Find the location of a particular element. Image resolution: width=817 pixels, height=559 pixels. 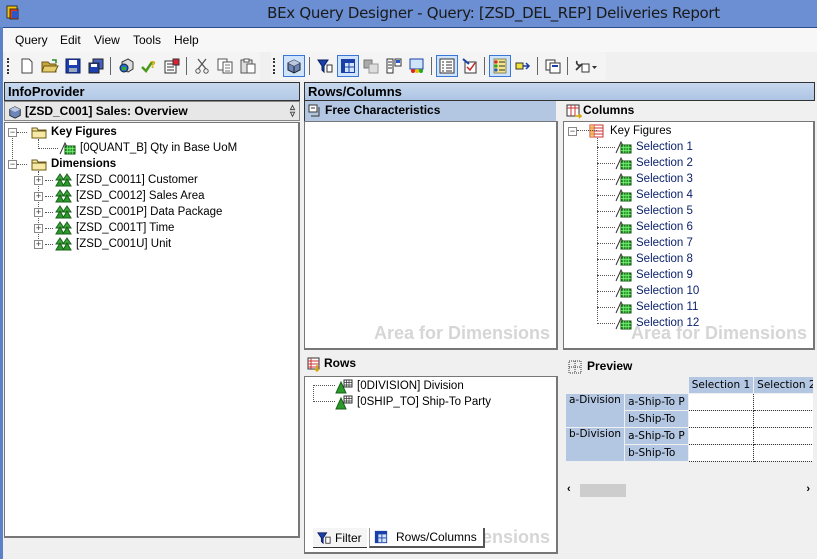

column-selection-item: Selection 10 is located at coordinates (648, 291).